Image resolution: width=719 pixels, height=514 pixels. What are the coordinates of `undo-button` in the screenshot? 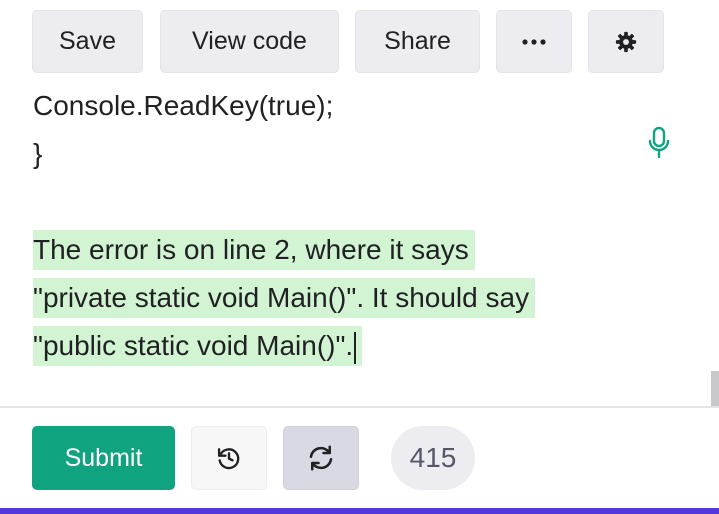 It's located at (229, 458).